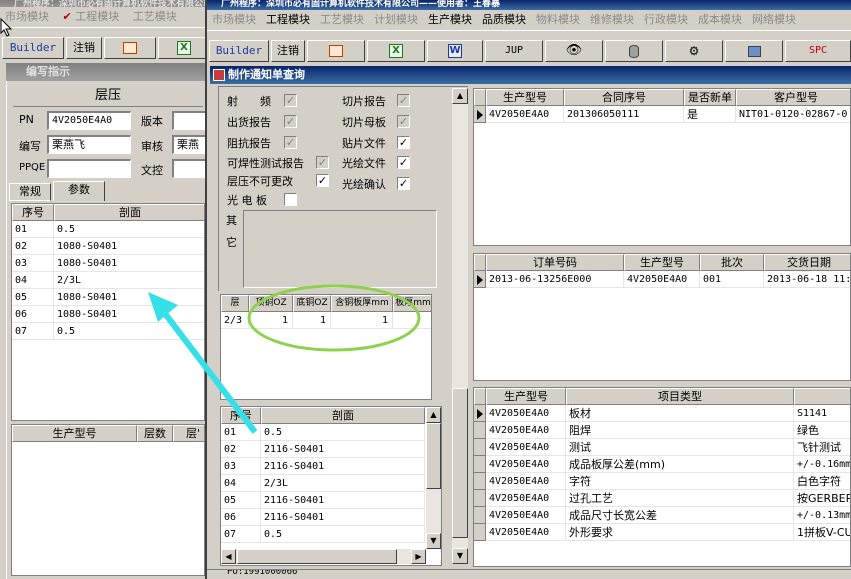 This screenshot has height=579, width=851. Describe the element at coordinates (396, 20) in the screenshot. I see `menu-item: 计划模块` at that location.